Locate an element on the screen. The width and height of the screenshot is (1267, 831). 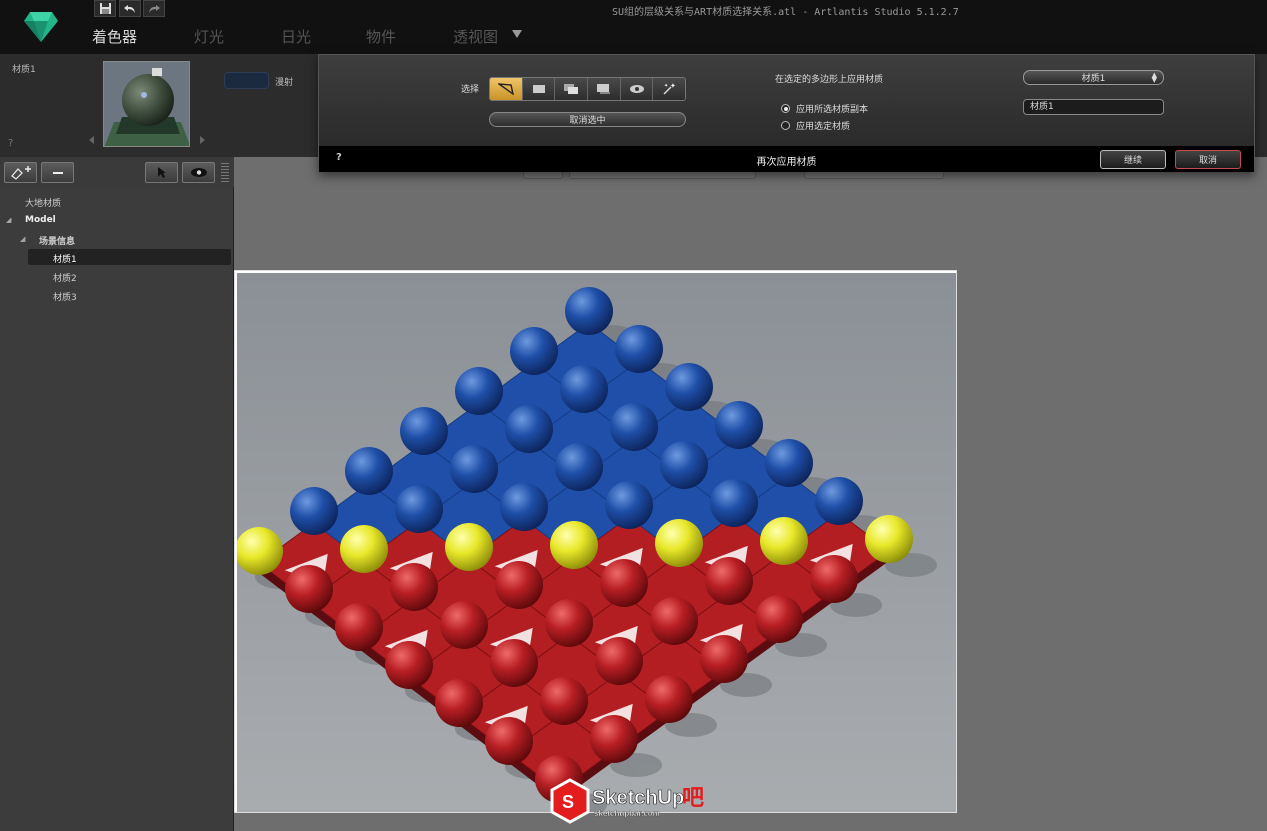
save-button is located at coordinates (105, 8).